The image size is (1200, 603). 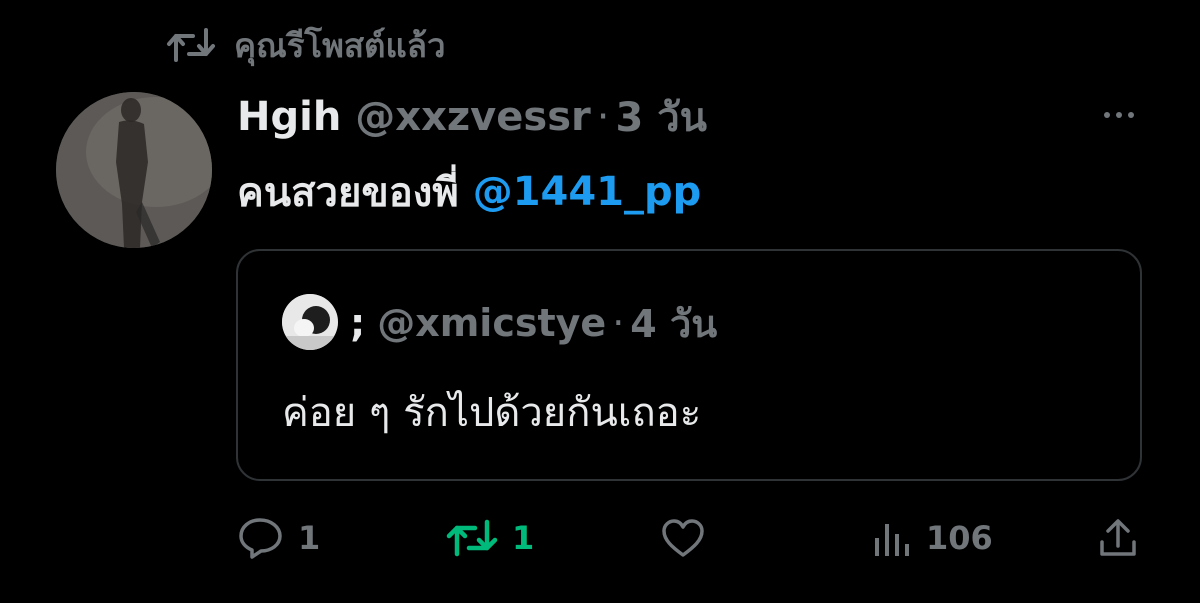 I want to click on quoted-post-time: 4 วัน, so click(x=673, y=323).